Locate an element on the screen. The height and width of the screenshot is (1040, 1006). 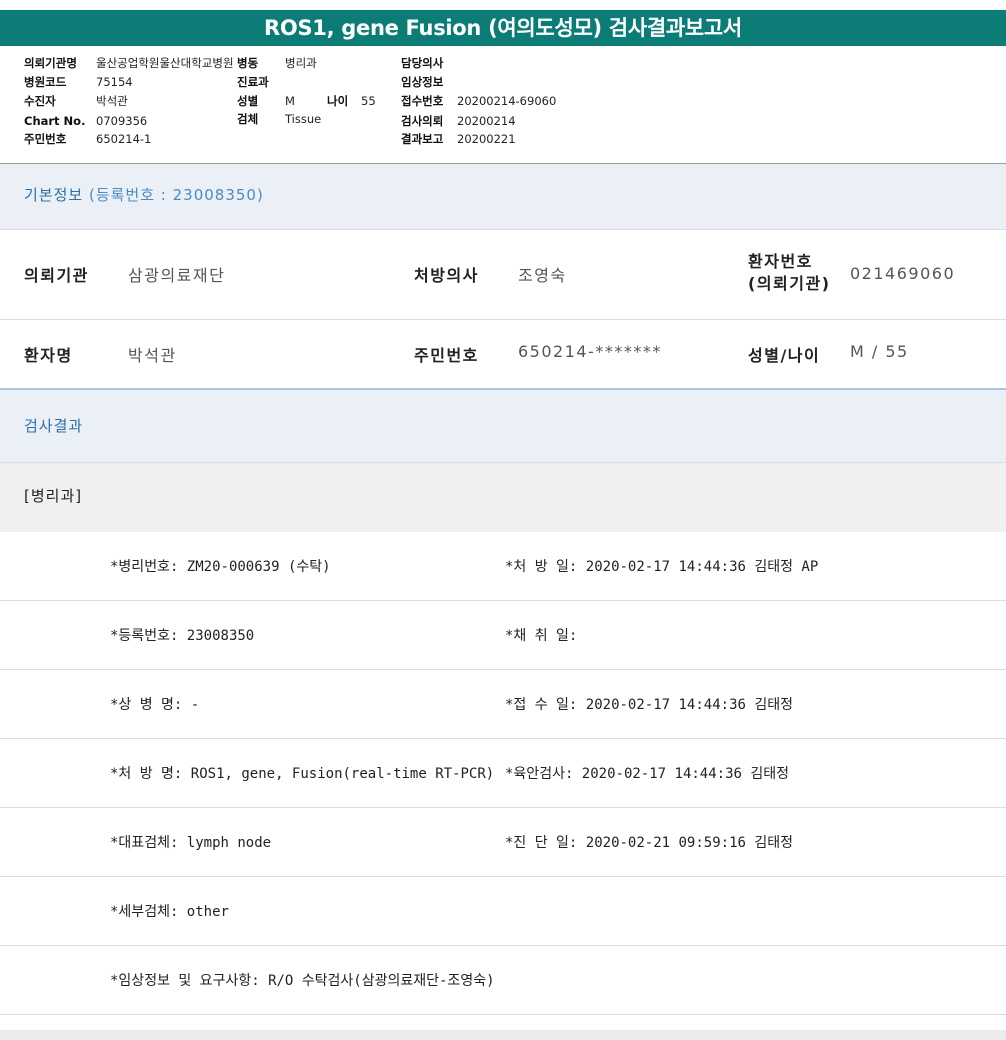
meta-age-value: 55 is located at coordinates (368, 101).